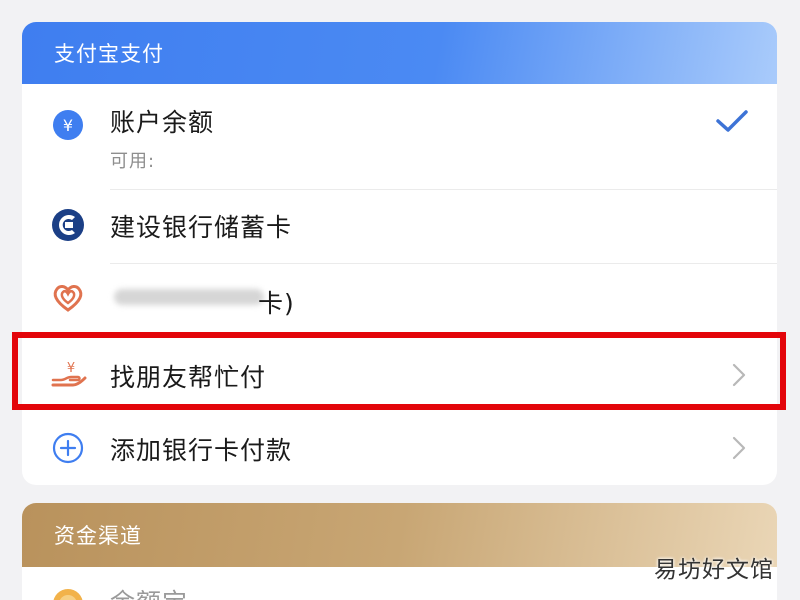  I want to click on watermark-text: 易坊好文馆, so click(714, 570).